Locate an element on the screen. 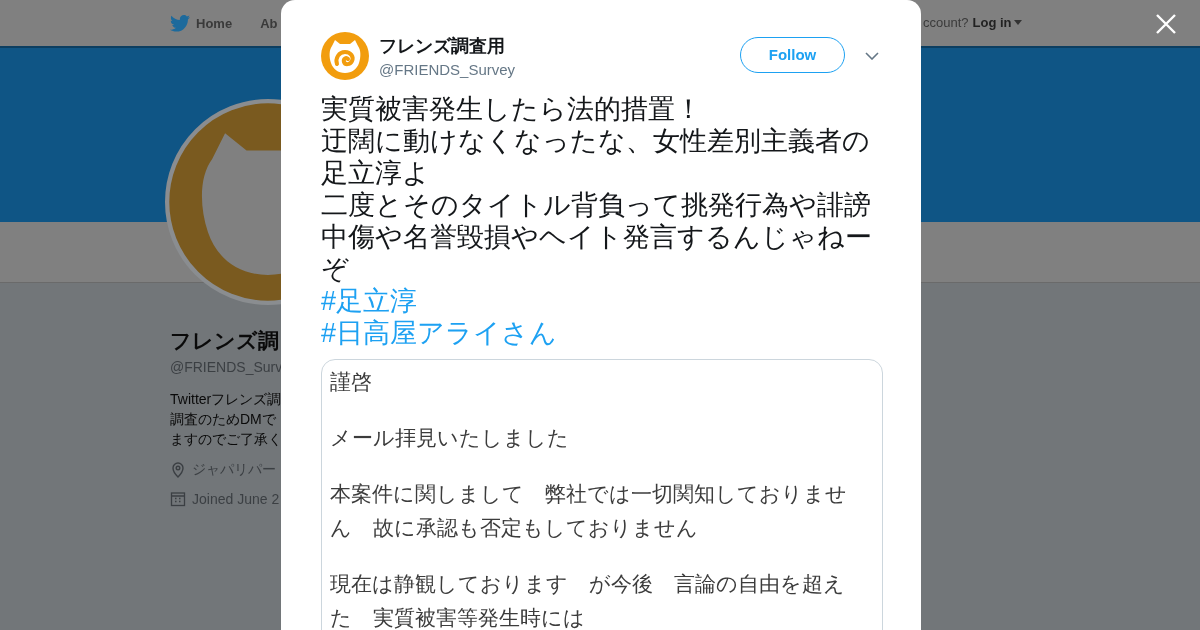 This screenshot has width=1200, height=630. hashtag-link: #足立淳 is located at coordinates (369, 301).